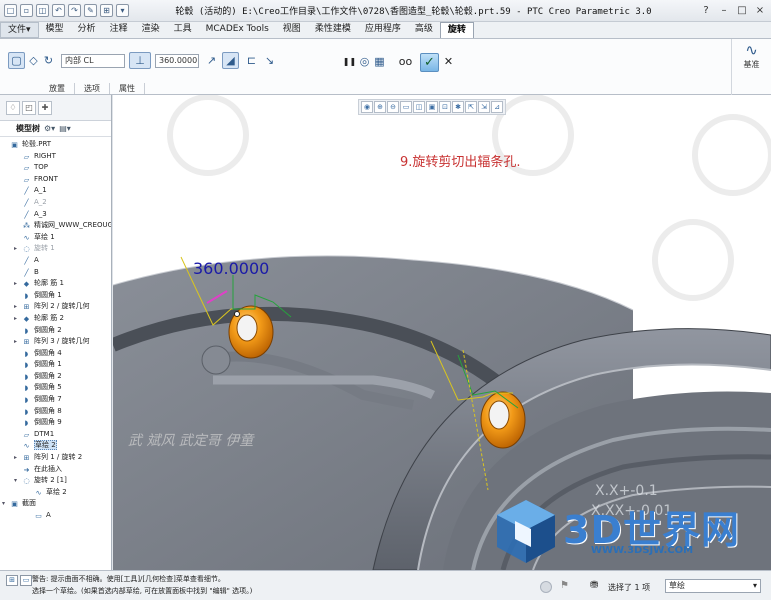 This screenshot has height=600, width=771. I want to click on customize-dropdown-icon: ▾, so click(122, 10).